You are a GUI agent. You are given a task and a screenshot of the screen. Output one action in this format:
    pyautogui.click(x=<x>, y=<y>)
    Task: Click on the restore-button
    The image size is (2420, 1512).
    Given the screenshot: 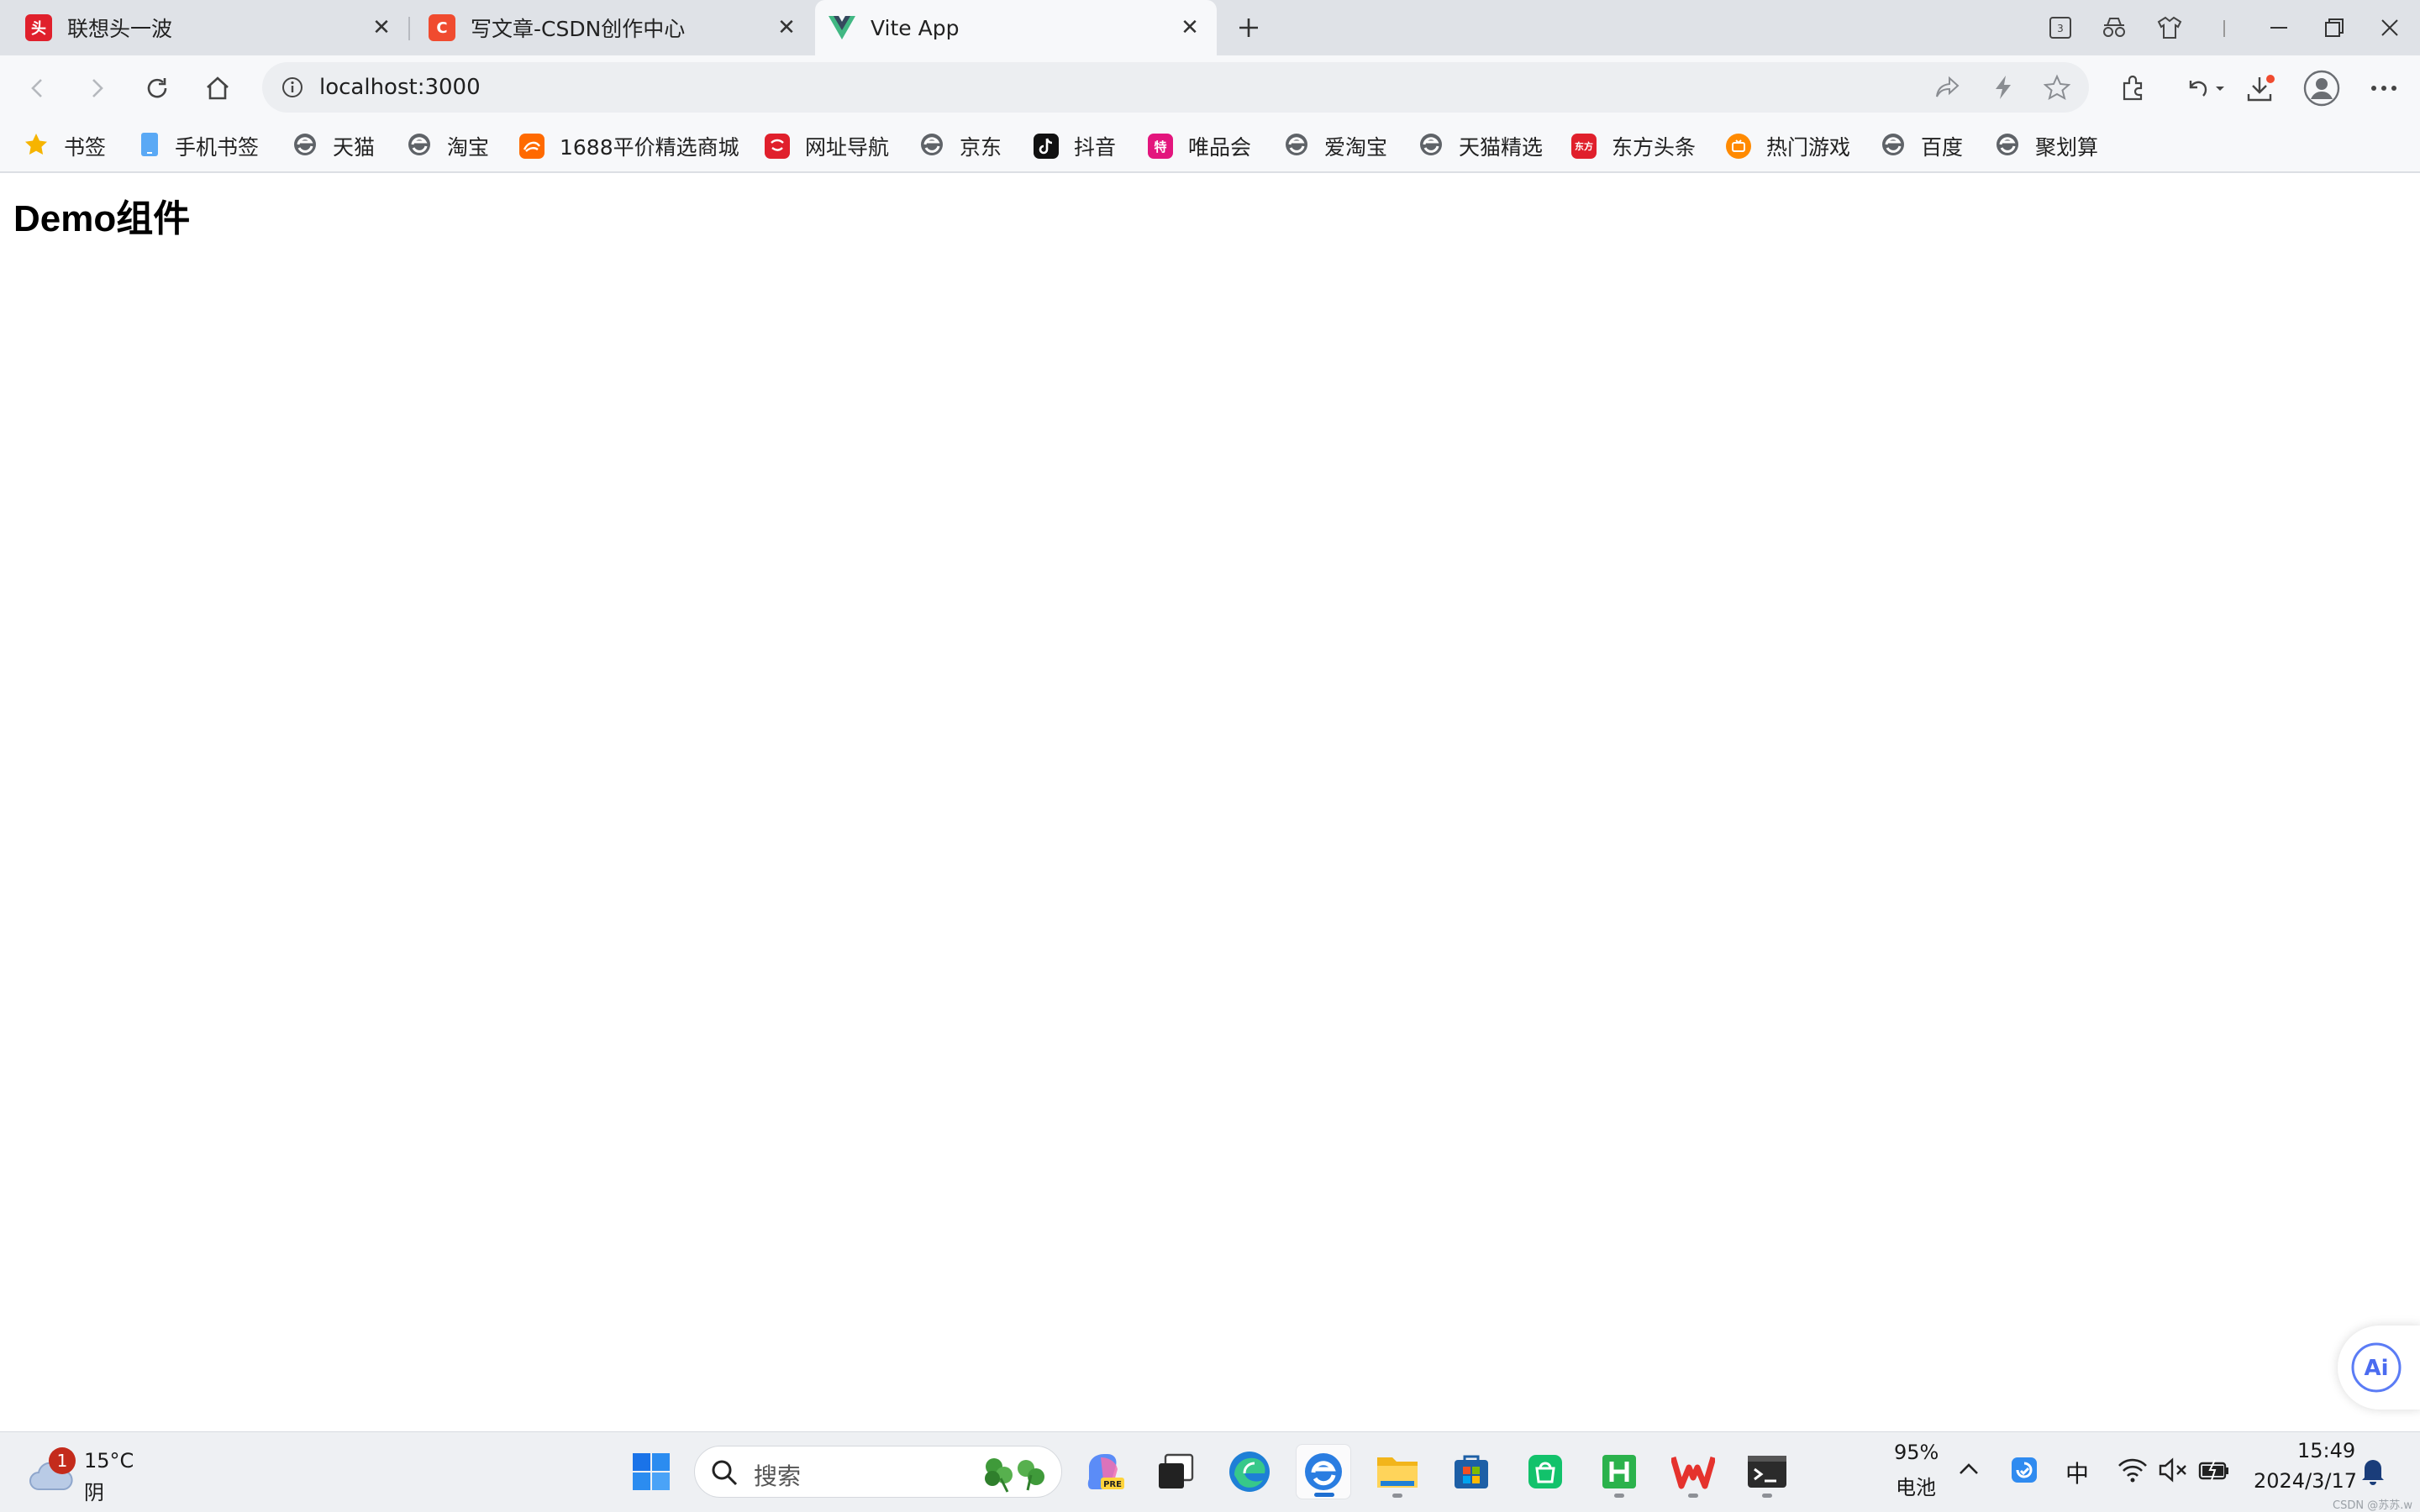 What is the action you would take?
    pyautogui.click(x=2334, y=28)
    